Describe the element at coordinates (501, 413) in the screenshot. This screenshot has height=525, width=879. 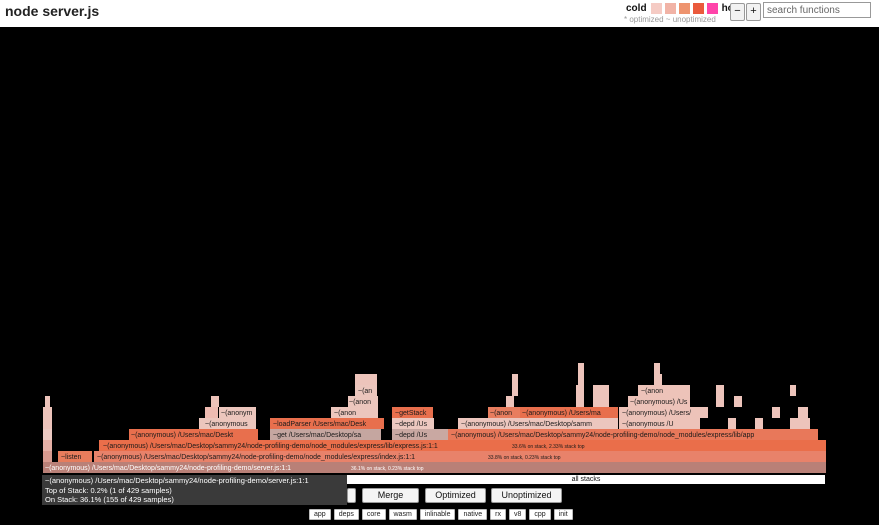
I see `frame-anon-u2-label: ~(anon` at that location.